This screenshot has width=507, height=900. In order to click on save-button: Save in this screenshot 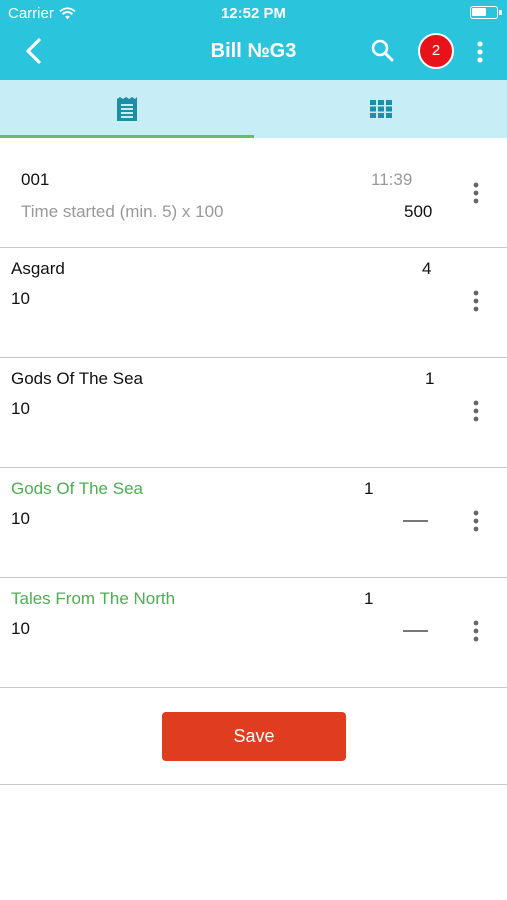, I will do `click(254, 736)`.